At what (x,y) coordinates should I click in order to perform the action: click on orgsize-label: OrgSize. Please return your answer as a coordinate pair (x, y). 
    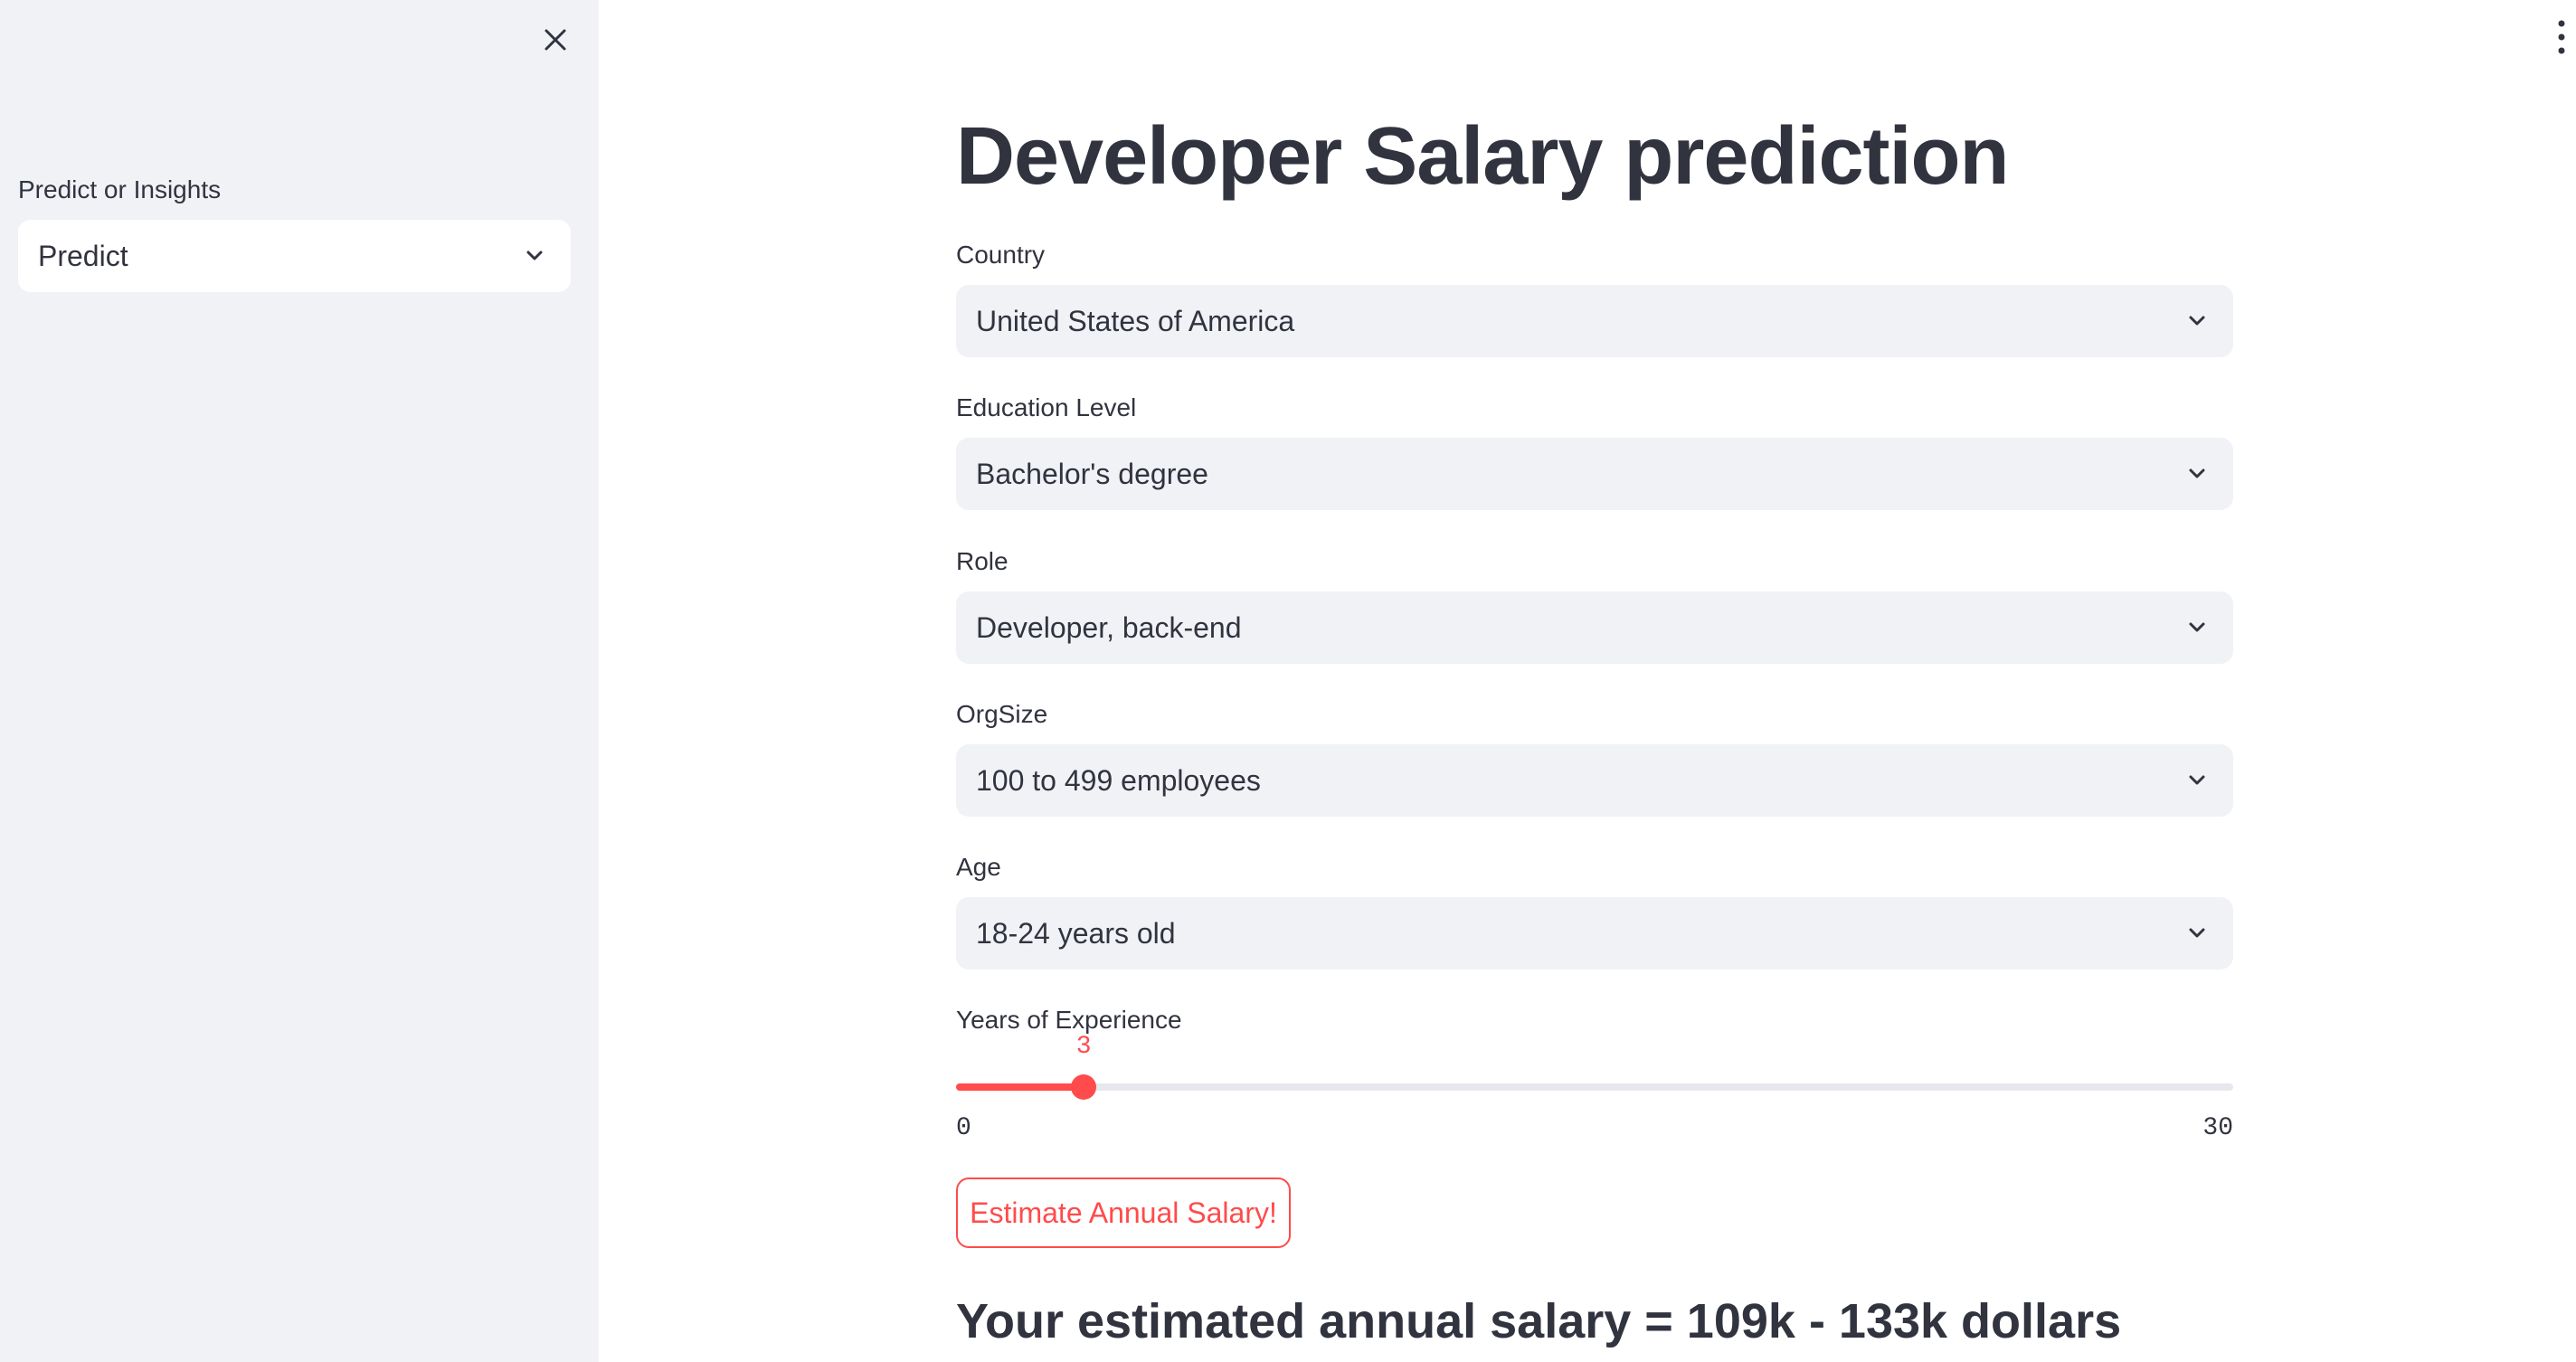
    Looking at the image, I should click on (1002, 714).